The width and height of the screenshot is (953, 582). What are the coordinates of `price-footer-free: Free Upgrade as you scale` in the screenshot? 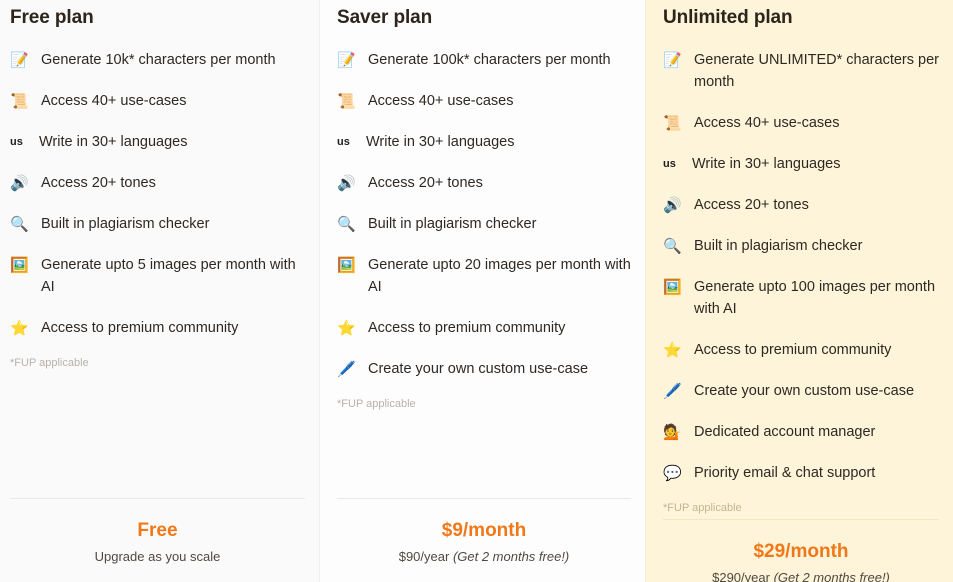 It's located at (157, 540).